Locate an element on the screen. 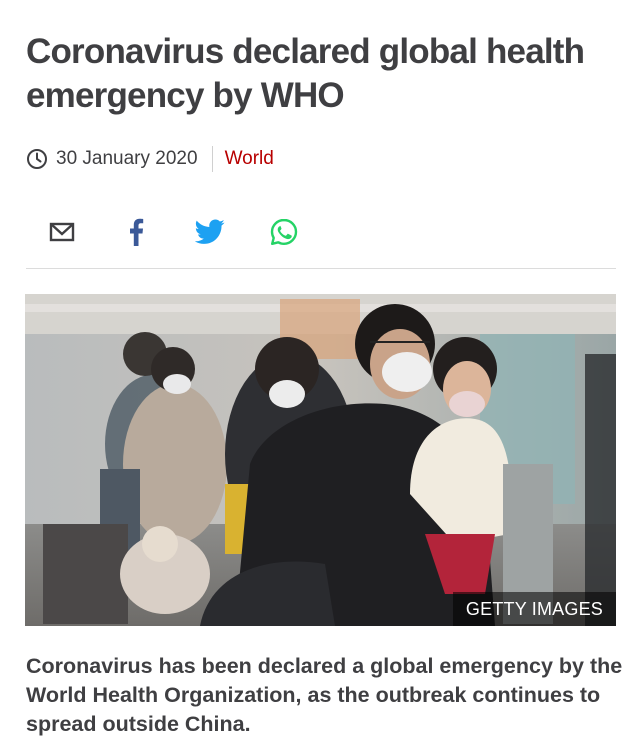  share-bar is located at coordinates (192, 232).